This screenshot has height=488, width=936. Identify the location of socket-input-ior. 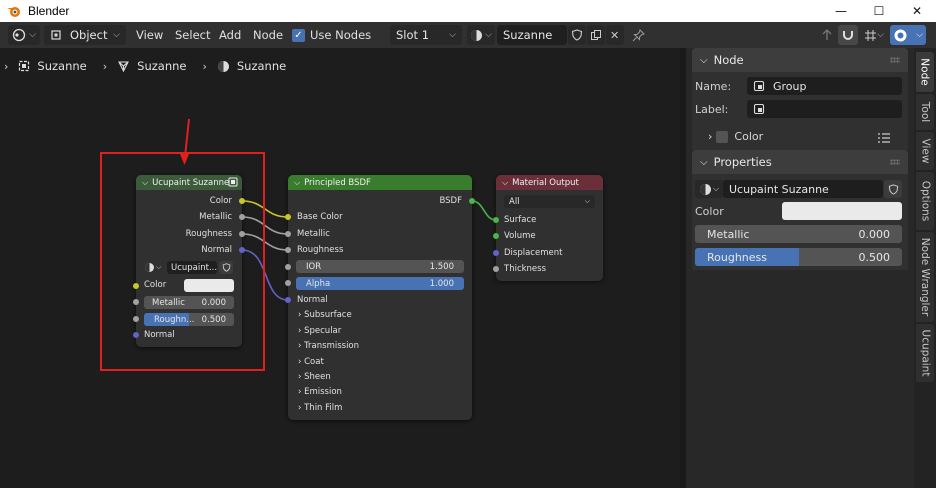
(288, 267).